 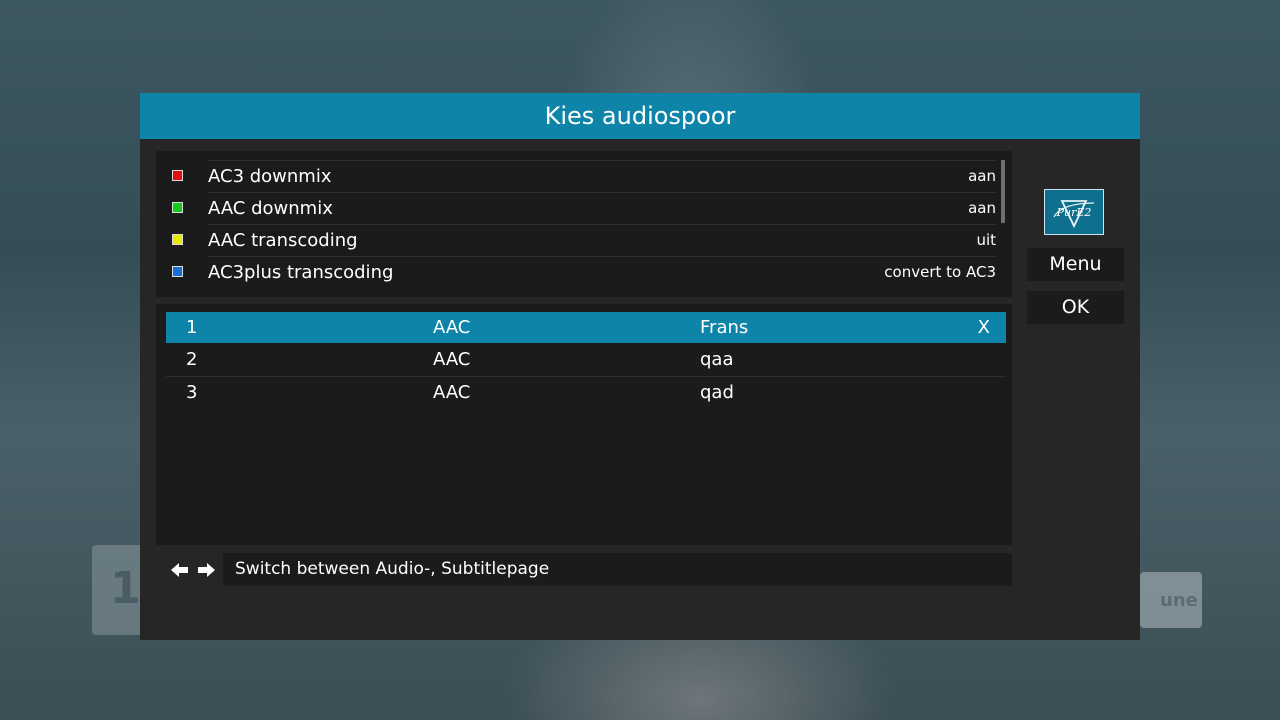 What do you see at coordinates (617, 569) in the screenshot?
I see `hint-bar: Switch between Audio-, Subtitlepage` at bounding box center [617, 569].